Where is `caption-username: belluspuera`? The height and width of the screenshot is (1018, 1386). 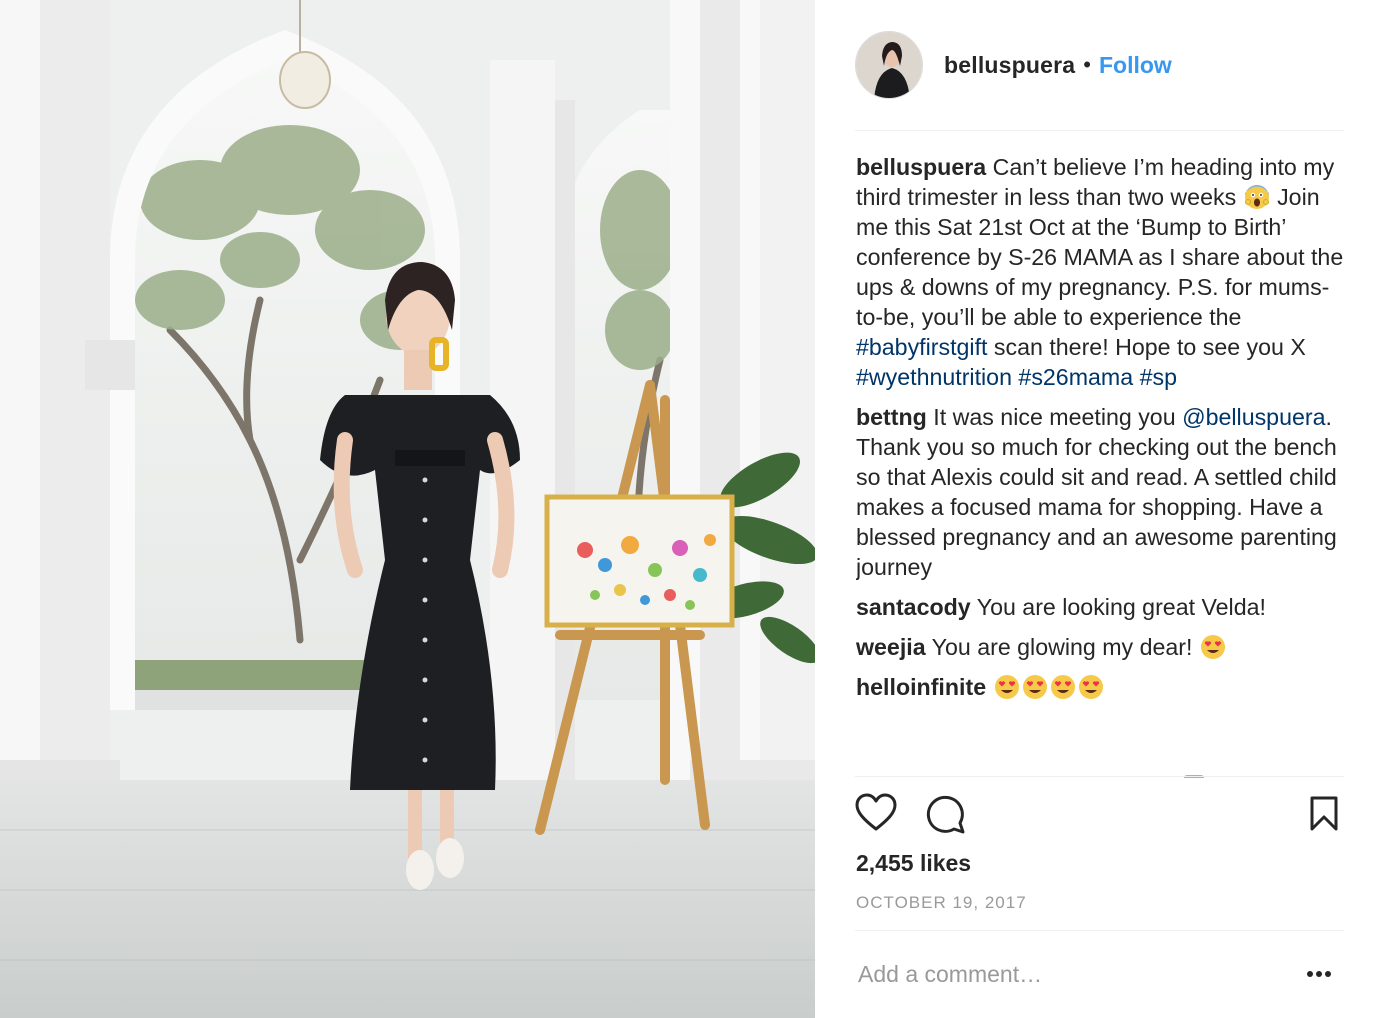
caption-username: belluspuera is located at coordinates (921, 167).